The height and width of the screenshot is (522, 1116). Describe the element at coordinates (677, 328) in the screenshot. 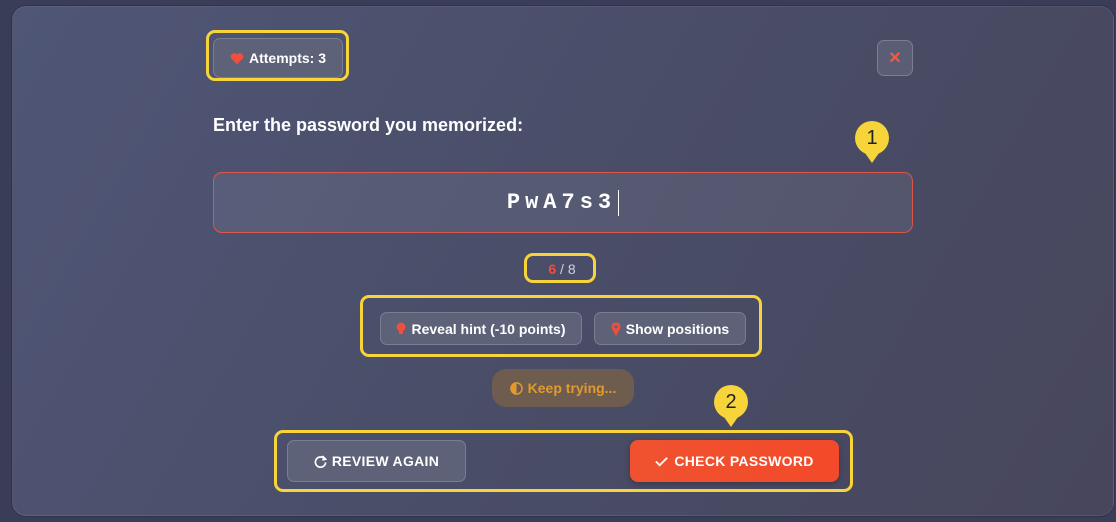

I see `show-positions-label: Show positions` at that location.